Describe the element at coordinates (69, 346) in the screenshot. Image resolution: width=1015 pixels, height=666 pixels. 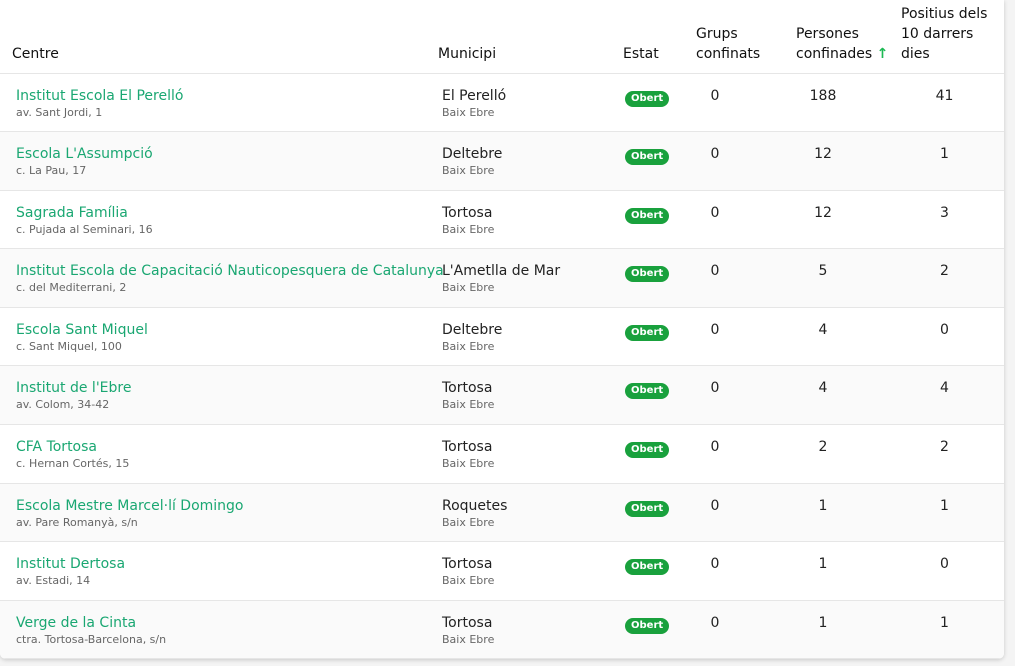
I see `centre-address: c. Sant Miquel, 100` at that location.